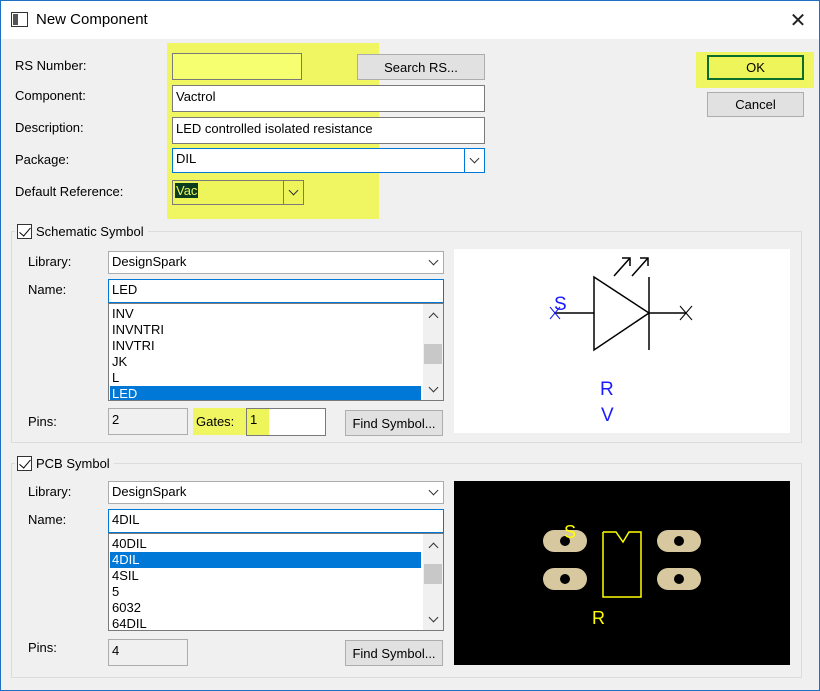  Describe the element at coordinates (186, 158) in the screenshot. I see `package-value: DIL` at that location.